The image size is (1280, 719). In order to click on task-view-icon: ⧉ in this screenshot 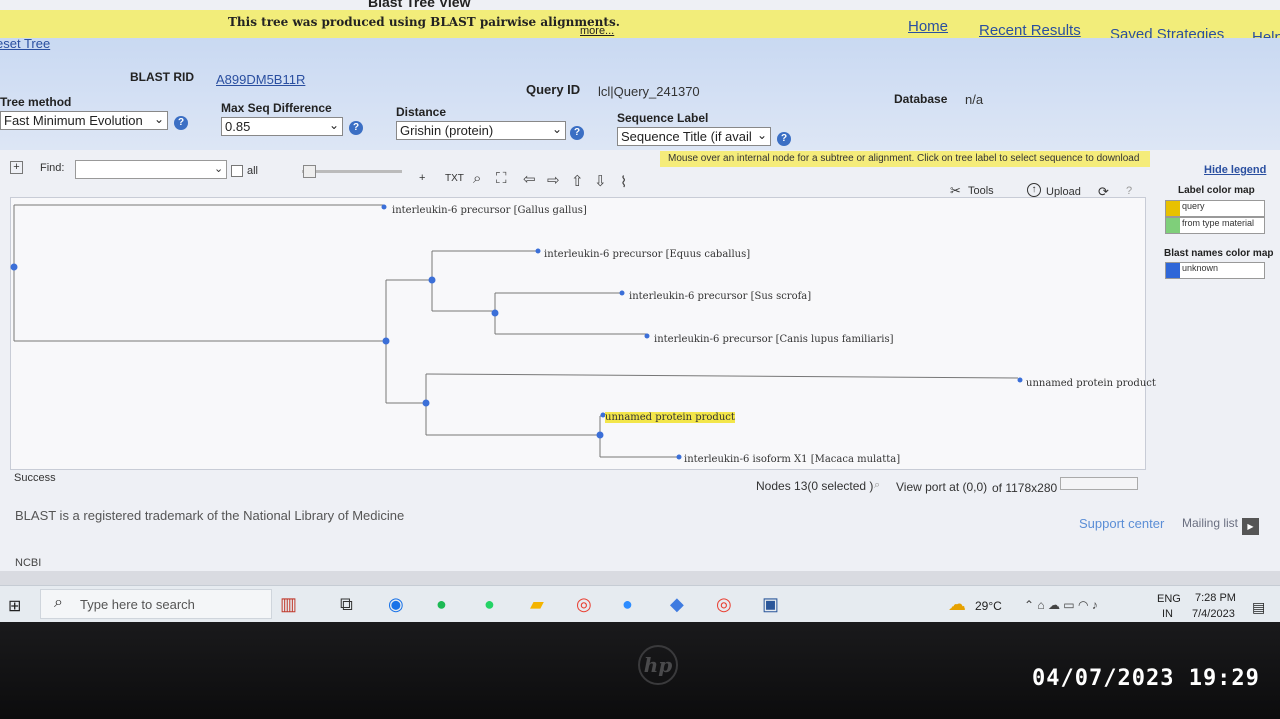, I will do `click(346, 604)`.